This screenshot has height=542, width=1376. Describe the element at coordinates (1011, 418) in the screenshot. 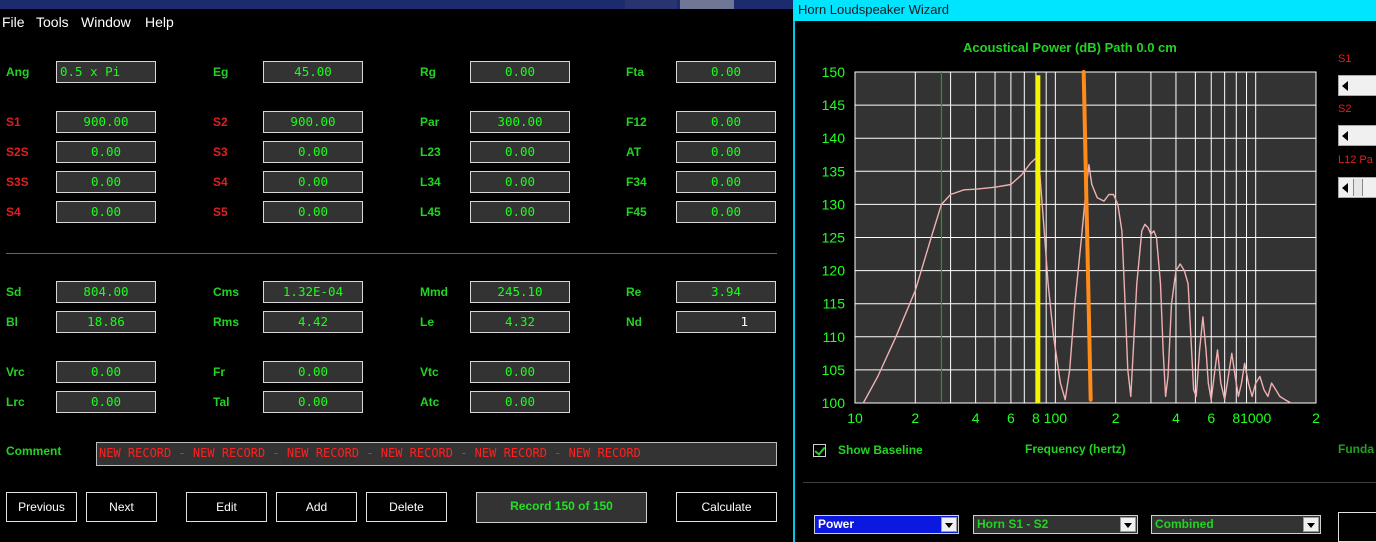

I see `x-tick-label: 6` at that location.